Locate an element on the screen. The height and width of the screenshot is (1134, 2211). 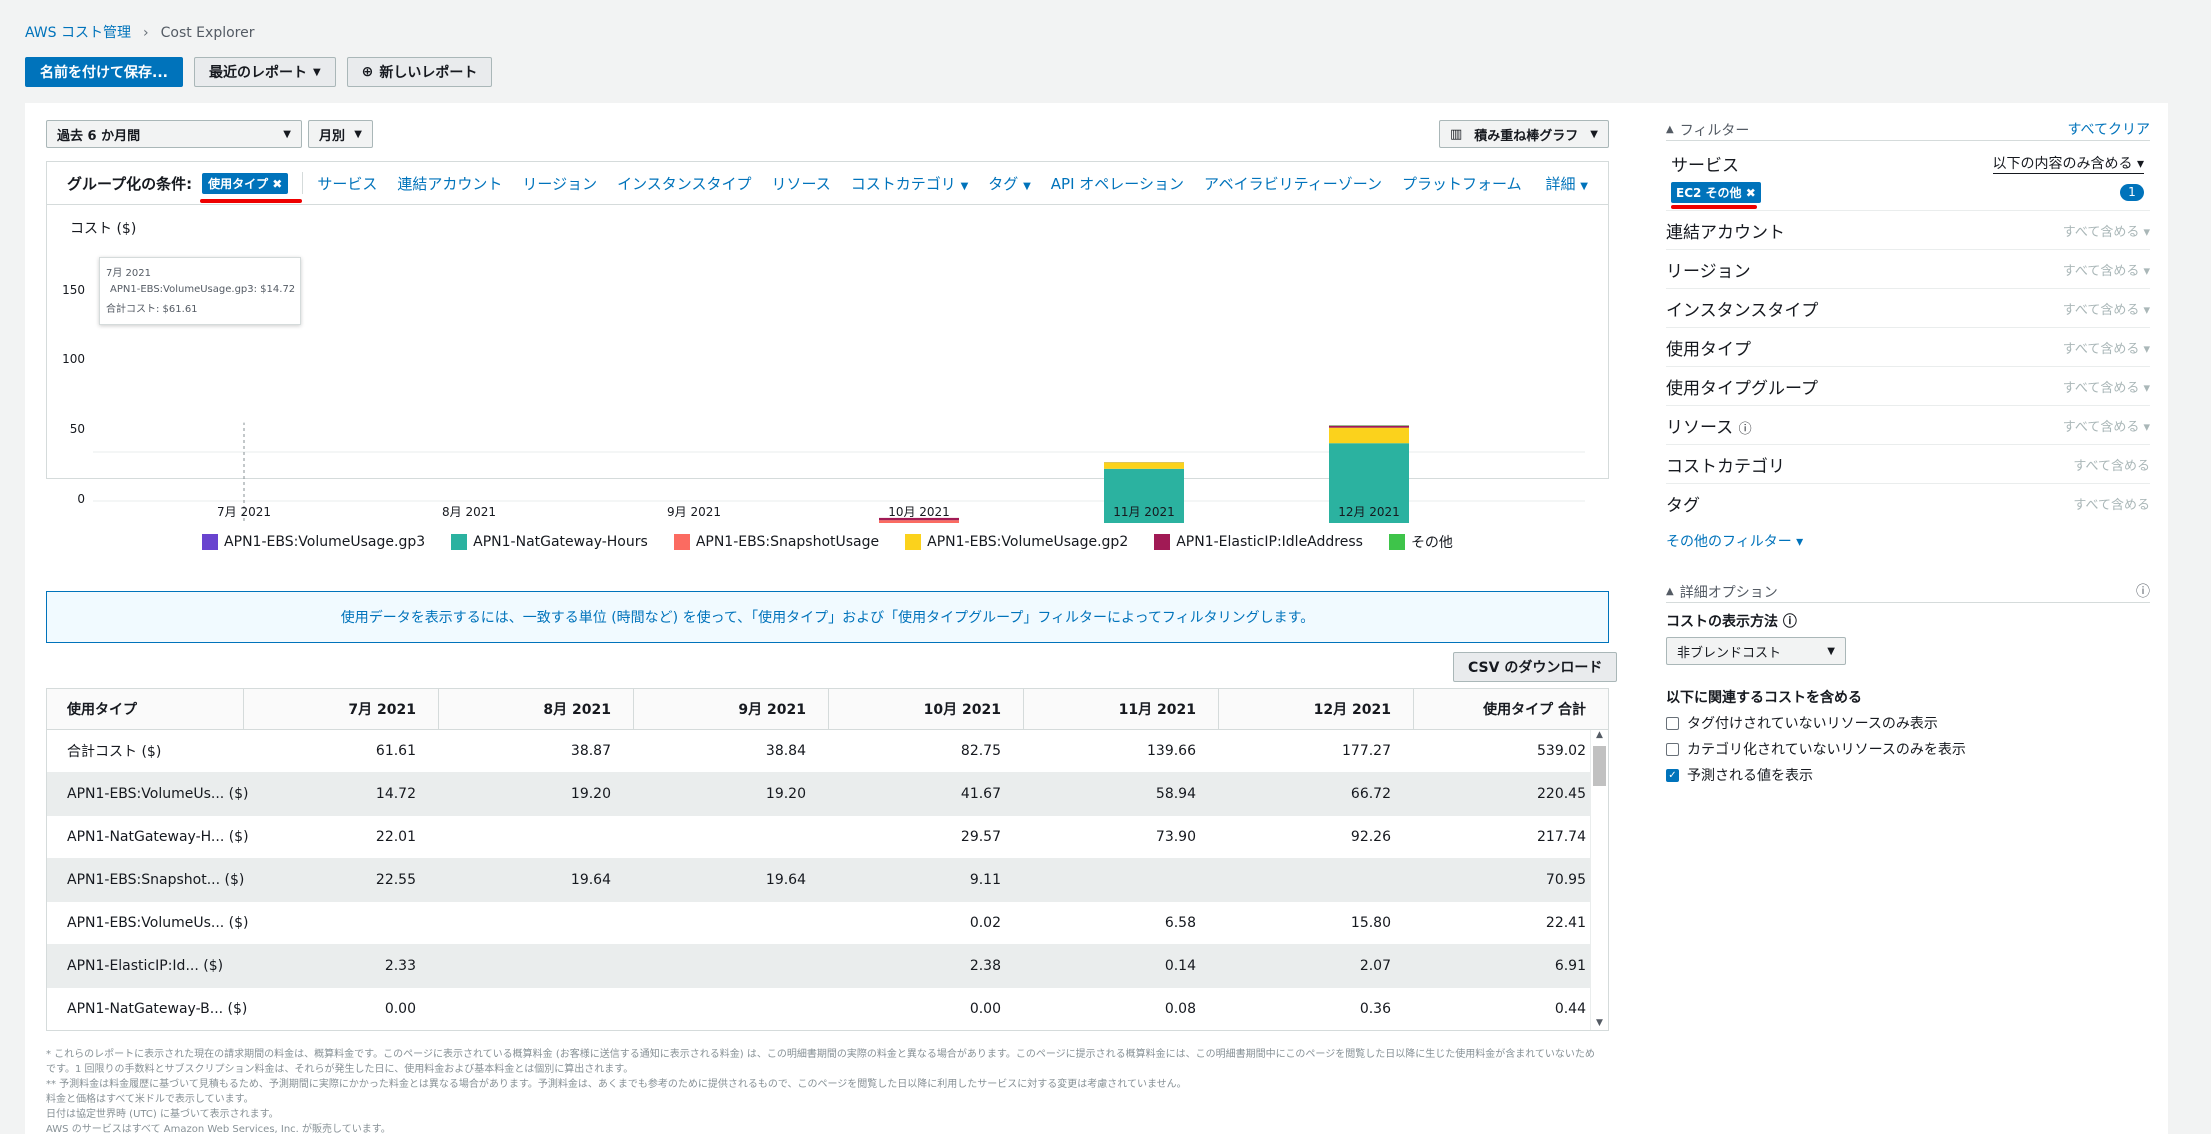
filter-region: リージョン すべて含める ▾ is located at coordinates (1908, 269).